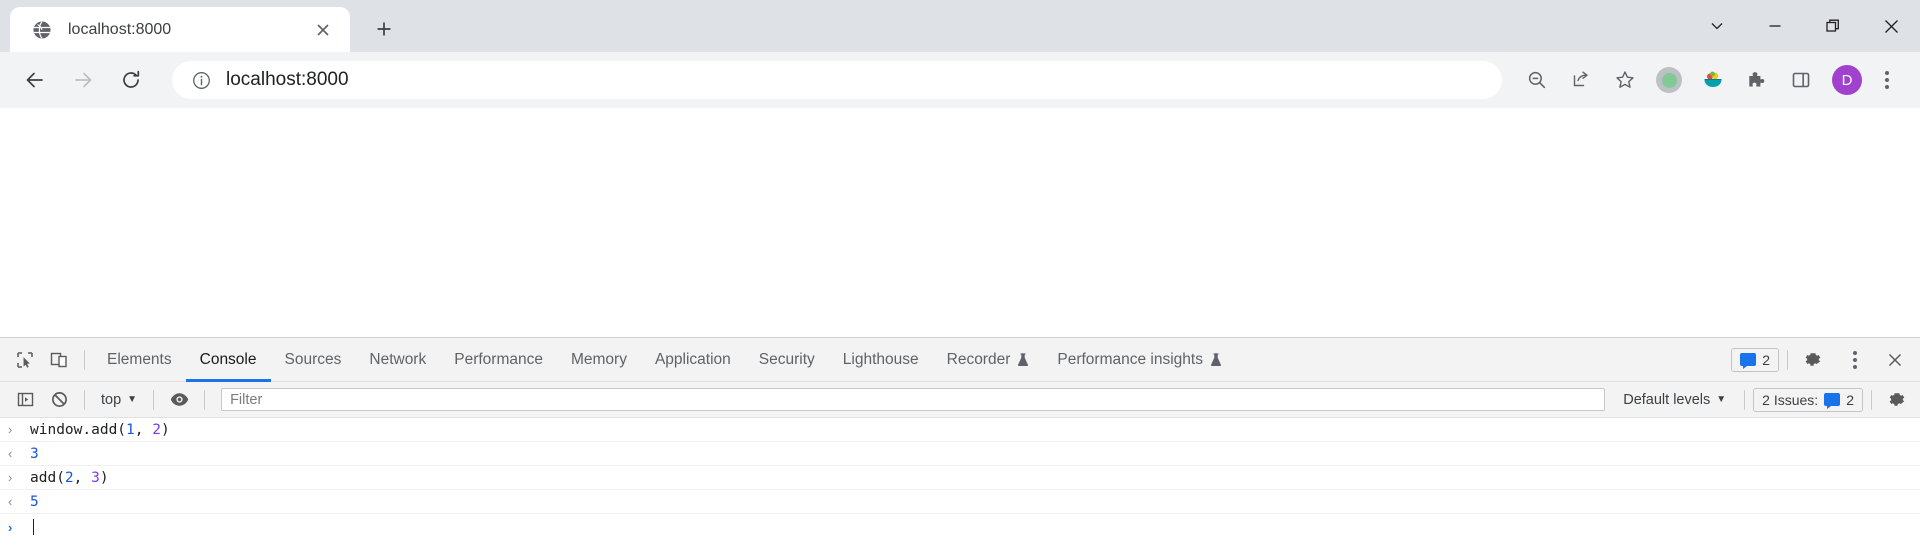  I want to click on address-bar-url: localhost:8000, so click(287, 79).